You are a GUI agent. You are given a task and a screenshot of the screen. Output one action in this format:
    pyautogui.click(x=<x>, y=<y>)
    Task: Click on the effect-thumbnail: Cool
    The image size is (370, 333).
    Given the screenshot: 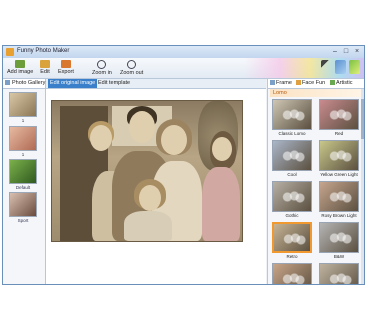 What is the action you would take?
    pyautogui.click(x=292, y=158)
    